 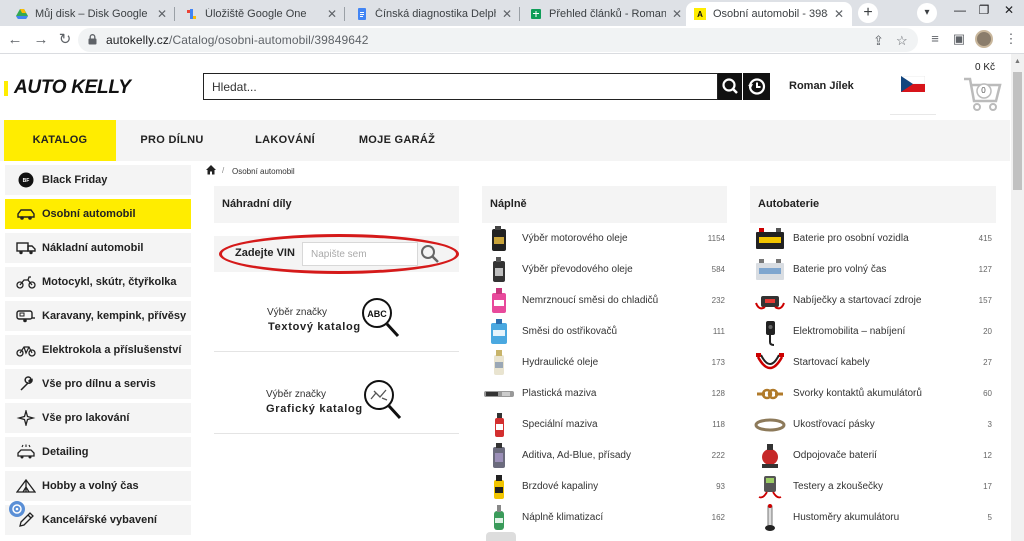 I want to click on browser-tab-active: A Osobní automobil - 39849642 ✕, so click(x=769, y=14).